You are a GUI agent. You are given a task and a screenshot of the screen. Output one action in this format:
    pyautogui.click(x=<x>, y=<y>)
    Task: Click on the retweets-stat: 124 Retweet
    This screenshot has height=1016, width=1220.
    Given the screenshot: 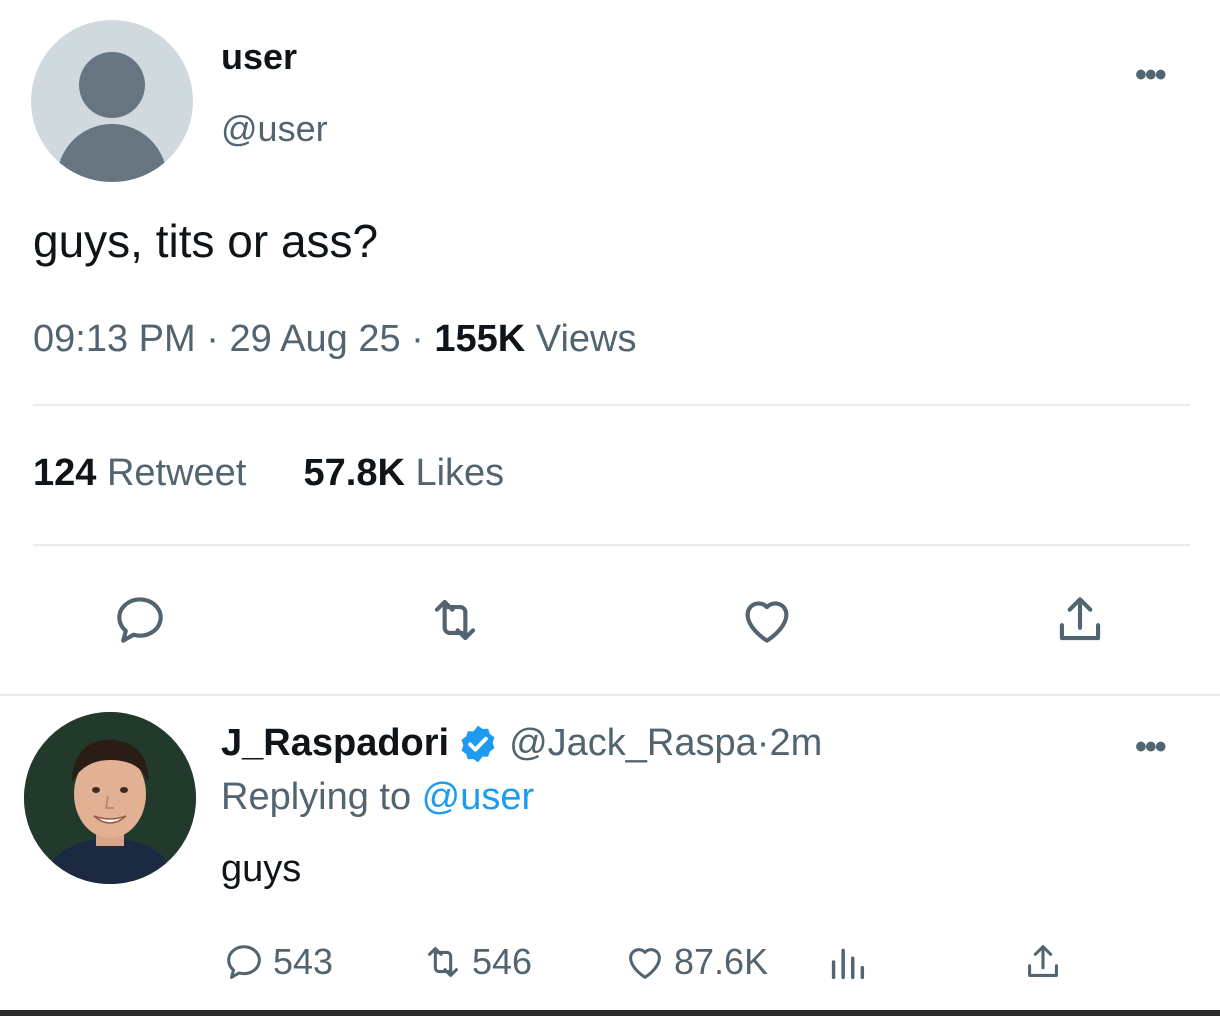 What is the action you would take?
    pyautogui.click(x=139, y=473)
    